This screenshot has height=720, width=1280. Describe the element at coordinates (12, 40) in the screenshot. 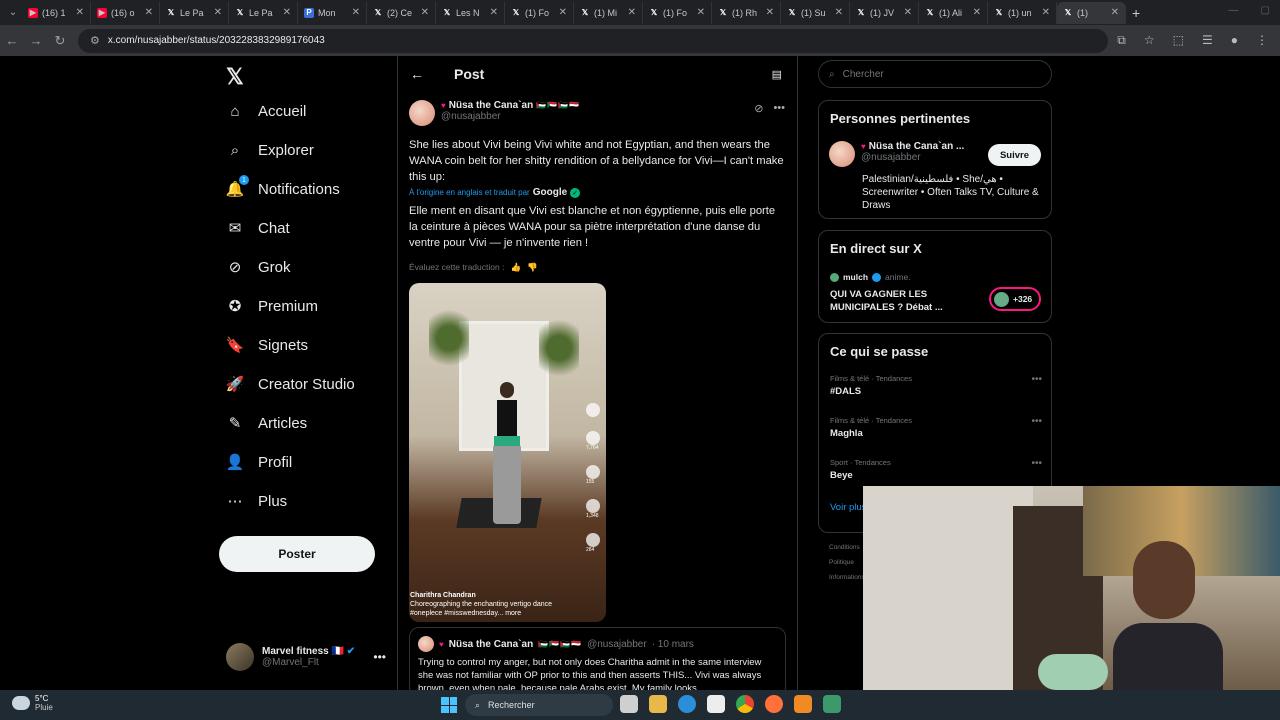

I see `back-icon: ←` at that location.